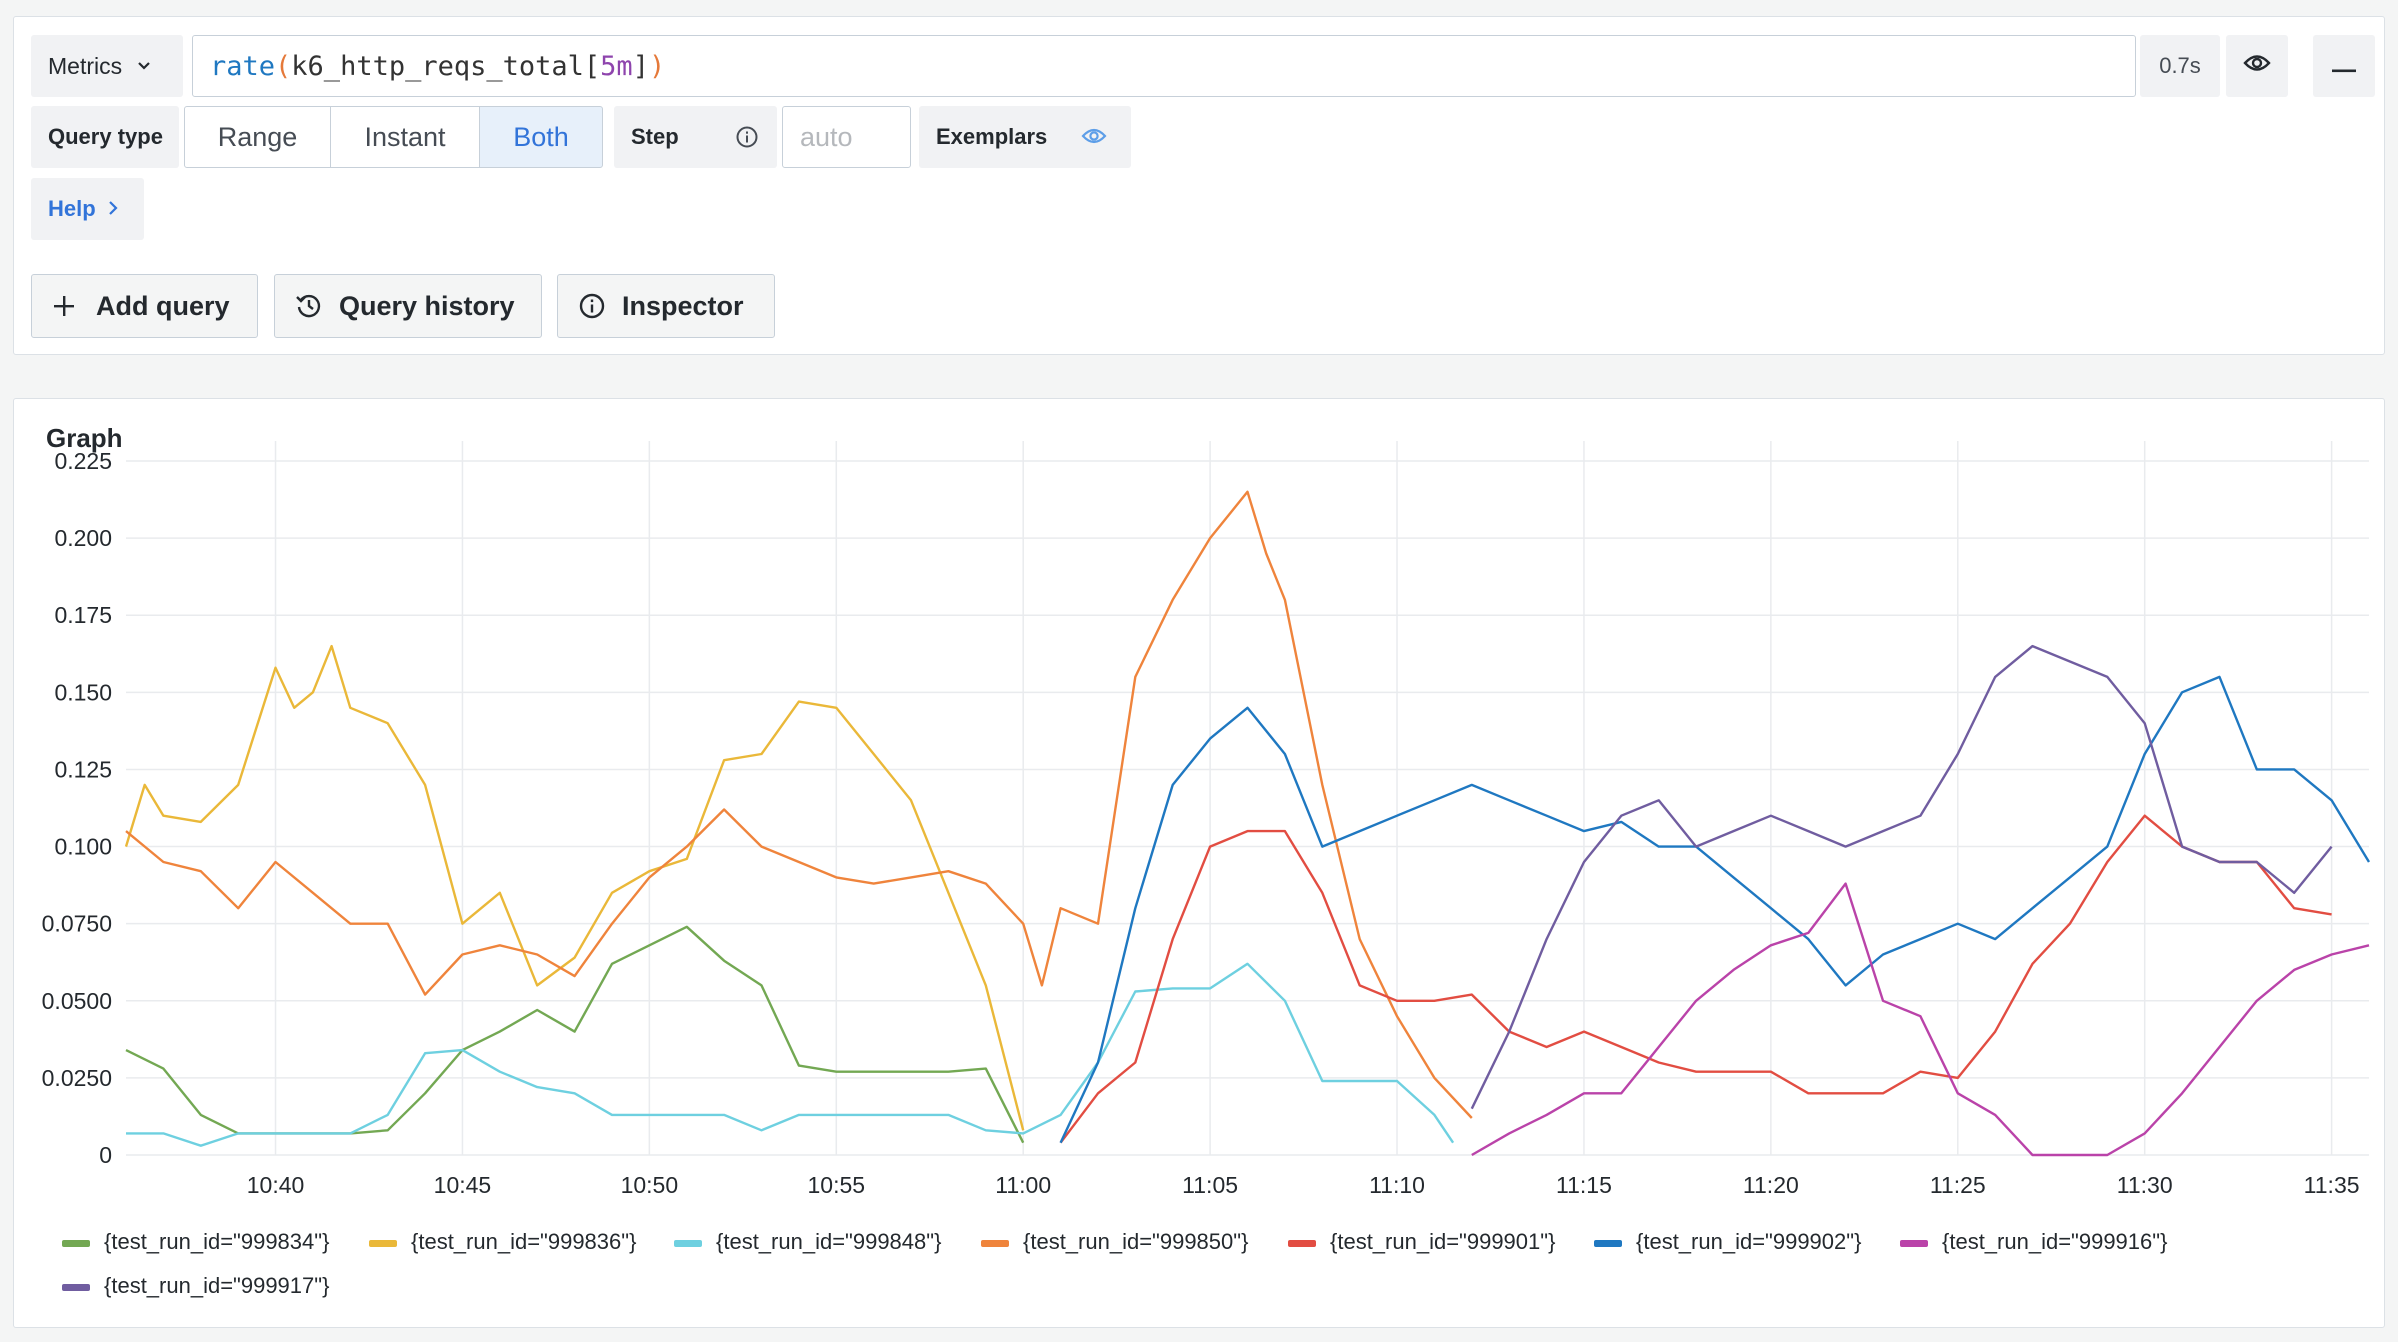  I want to click on help-label: Help, so click(72, 208).